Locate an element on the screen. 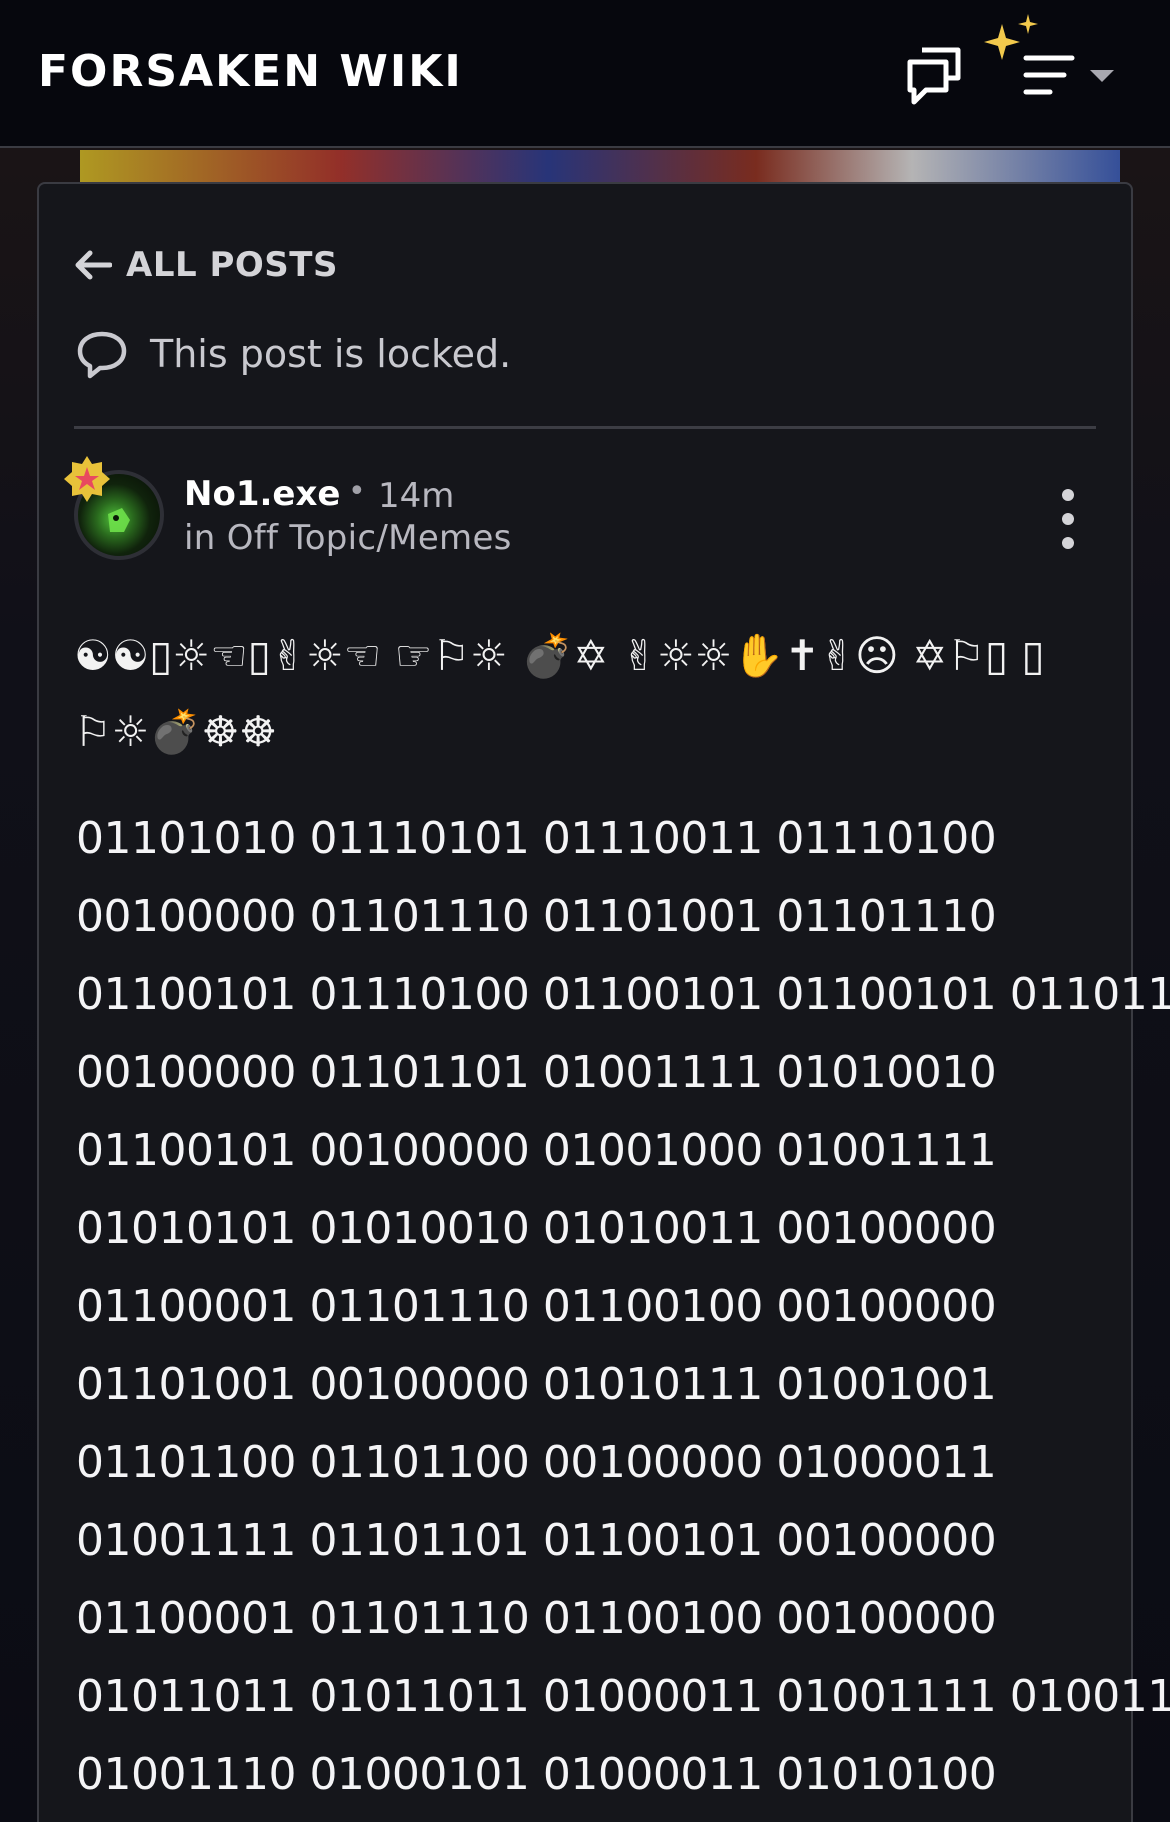  post-time: 14m is located at coordinates (416, 496).